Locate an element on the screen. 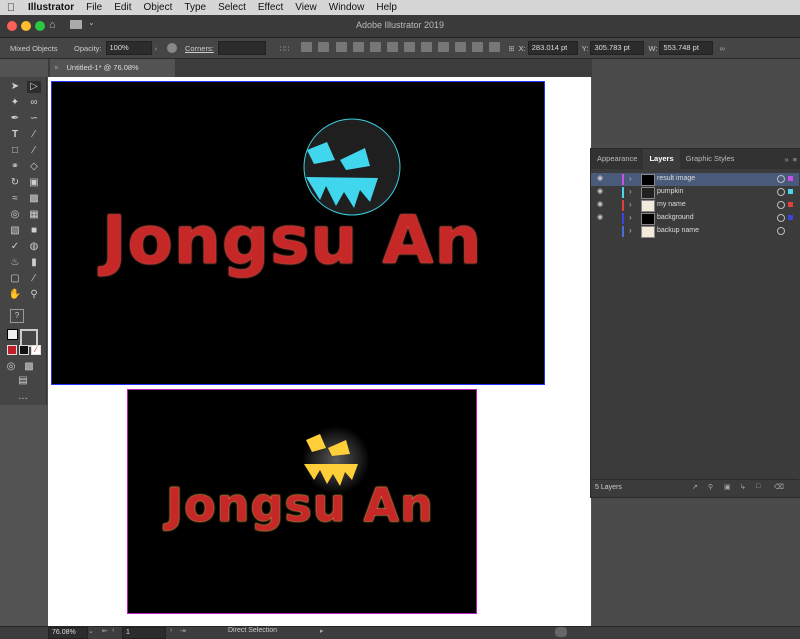 The height and width of the screenshot is (639, 800). status-menu-icon: ▸ is located at coordinates (322, 631).